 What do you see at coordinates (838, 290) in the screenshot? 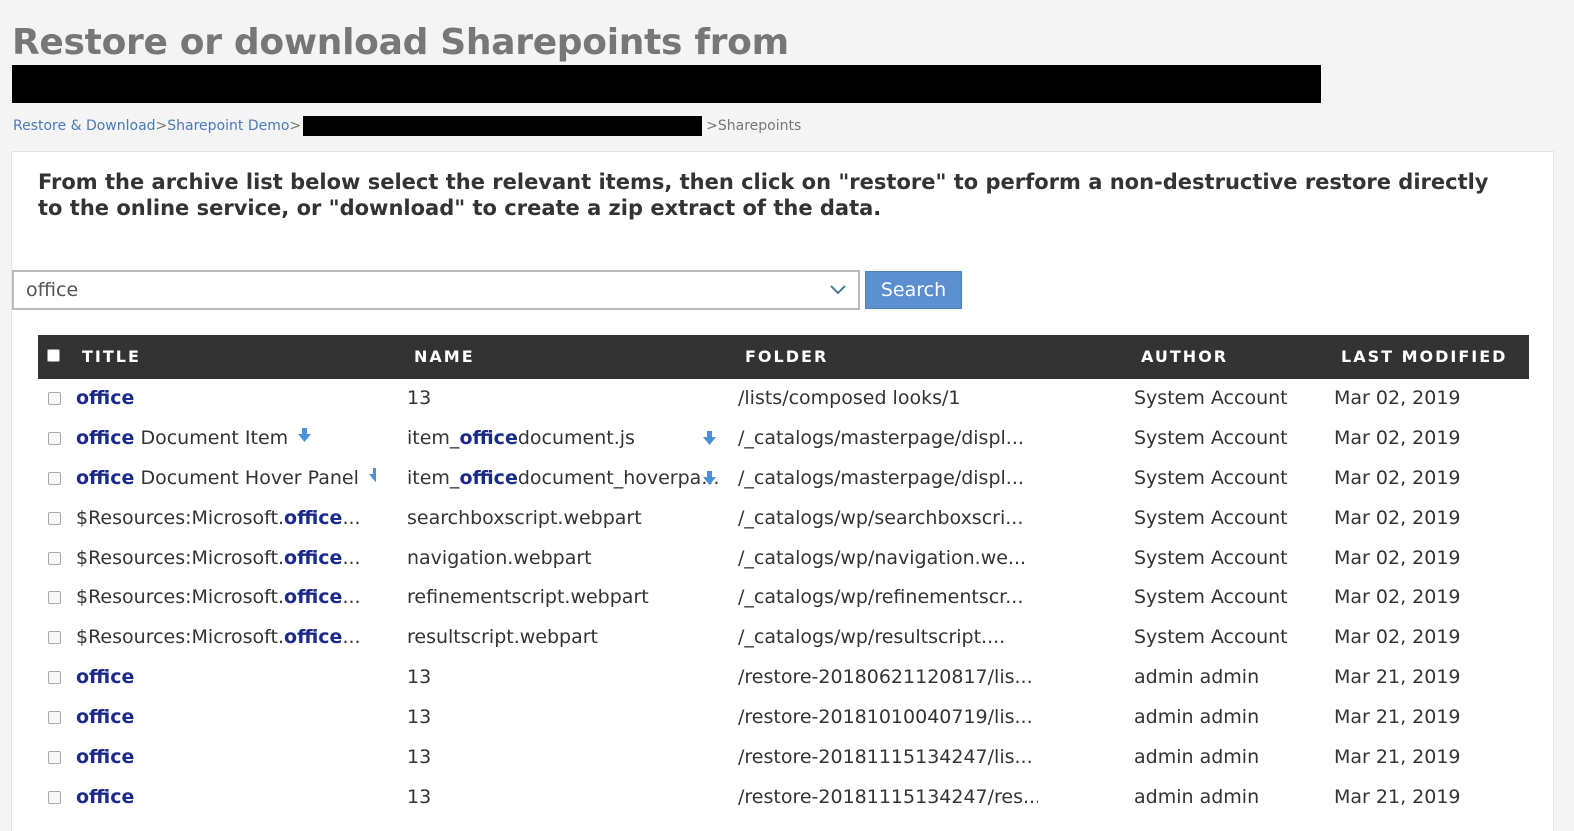
I see `chevron-down-icon` at bounding box center [838, 290].